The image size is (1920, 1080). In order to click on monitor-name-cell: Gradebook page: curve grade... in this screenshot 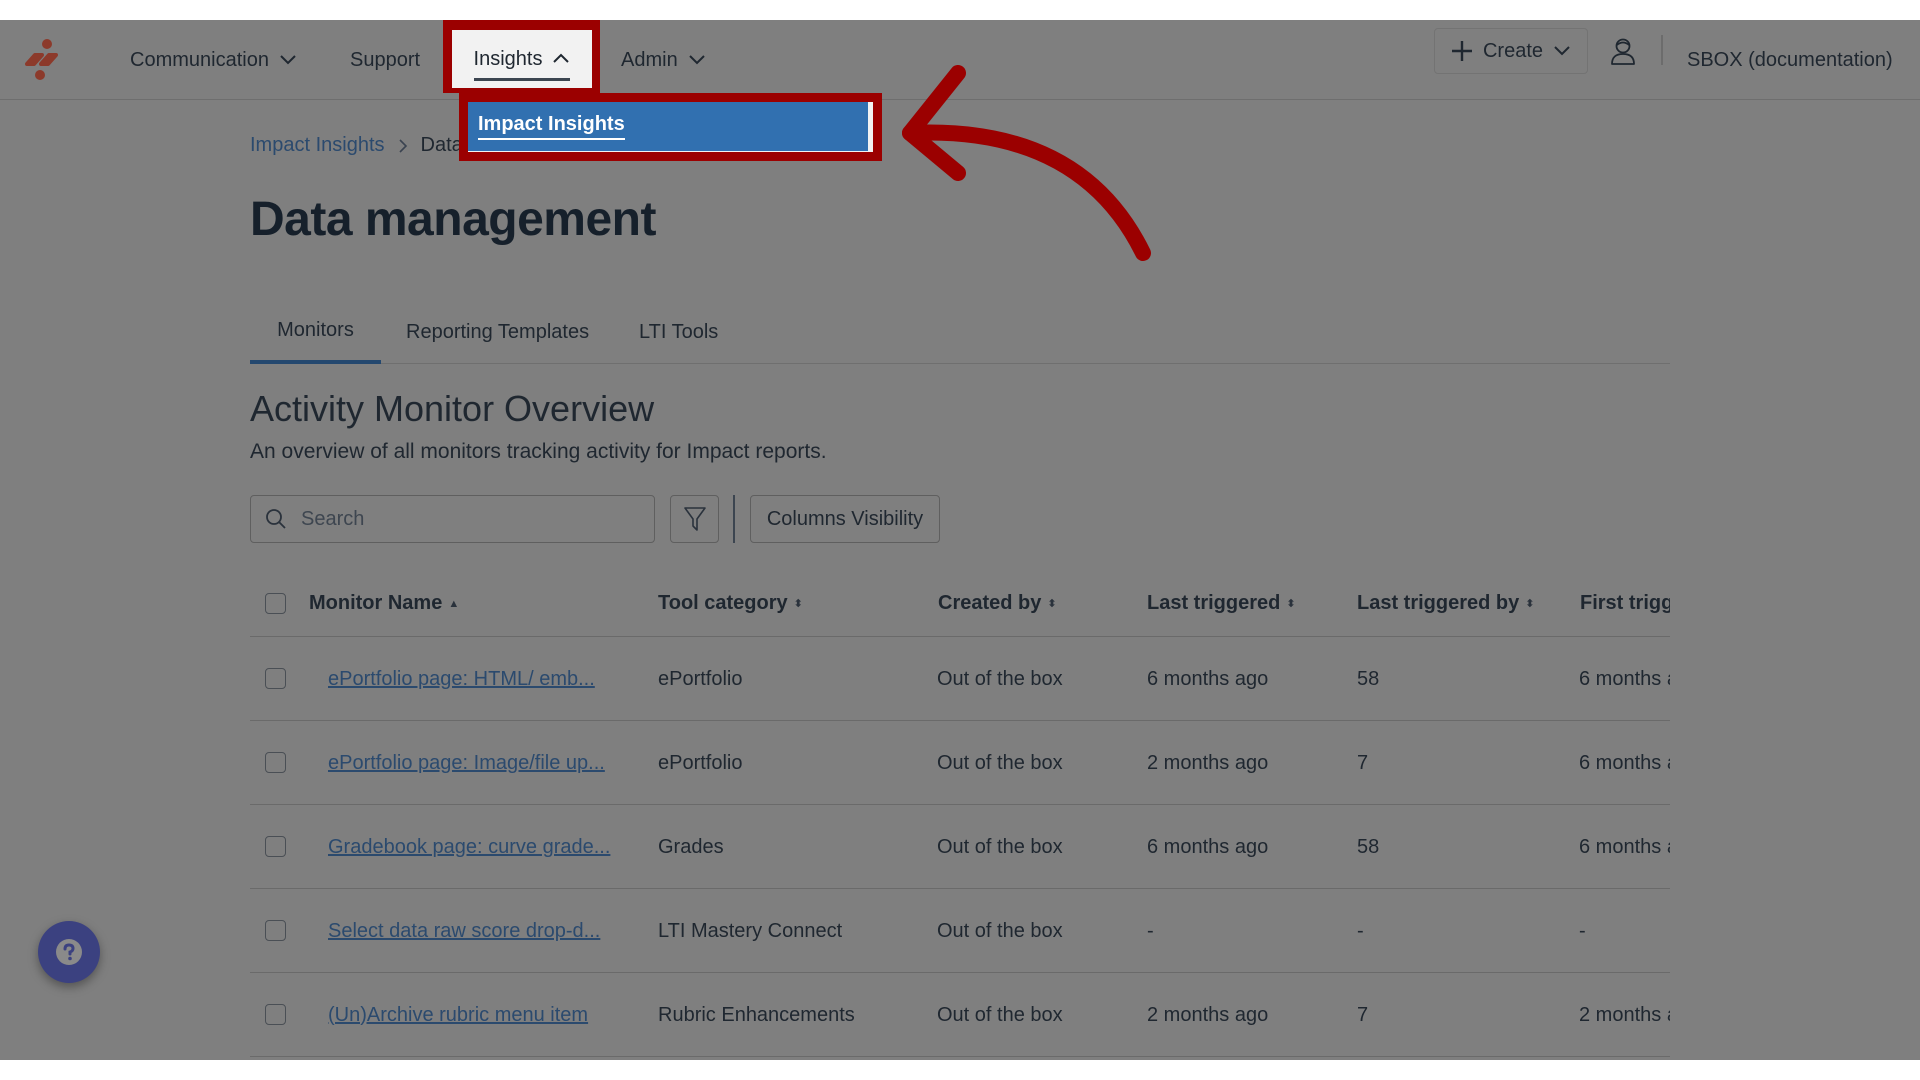, I will do `click(473, 847)`.